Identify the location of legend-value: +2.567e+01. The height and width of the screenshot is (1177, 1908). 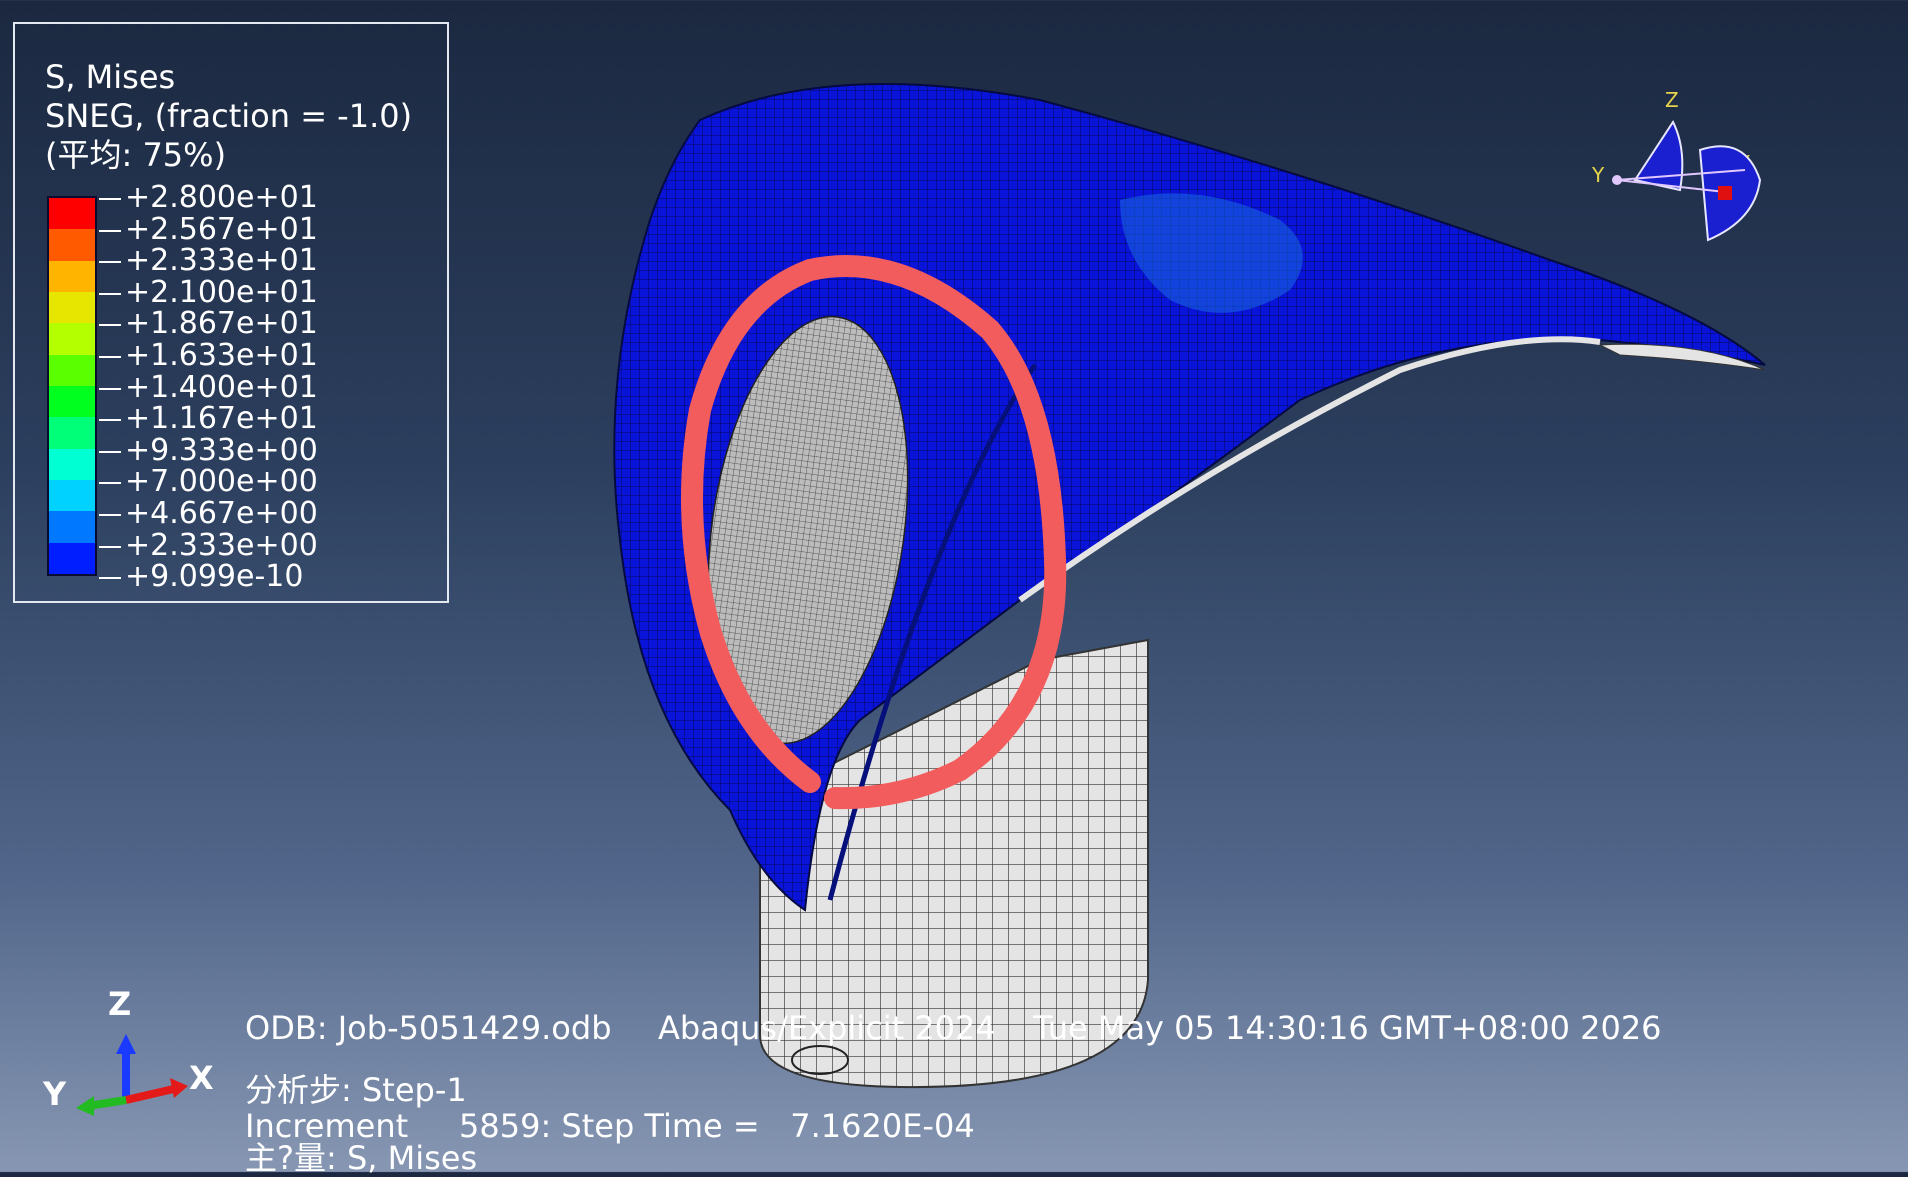
(221, 229).